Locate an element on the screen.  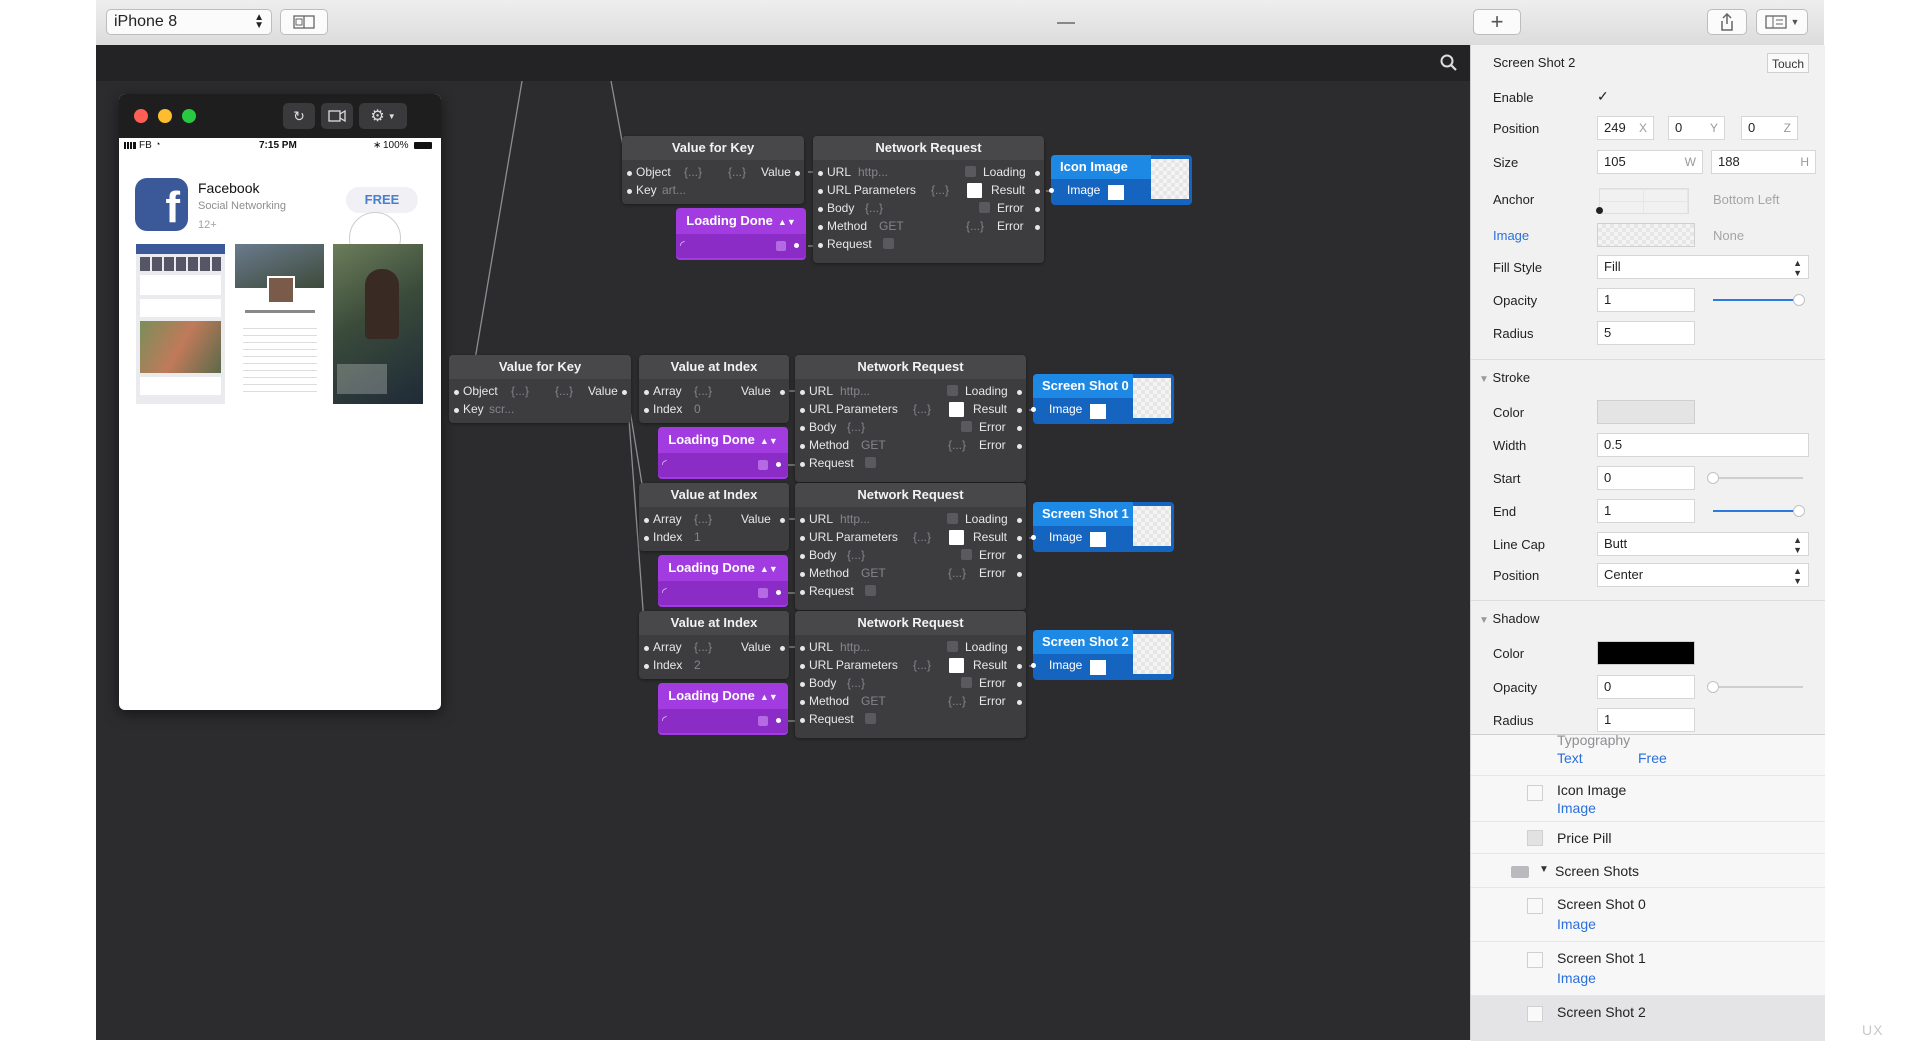
add-button: + is located at coordinates (1497, 22).